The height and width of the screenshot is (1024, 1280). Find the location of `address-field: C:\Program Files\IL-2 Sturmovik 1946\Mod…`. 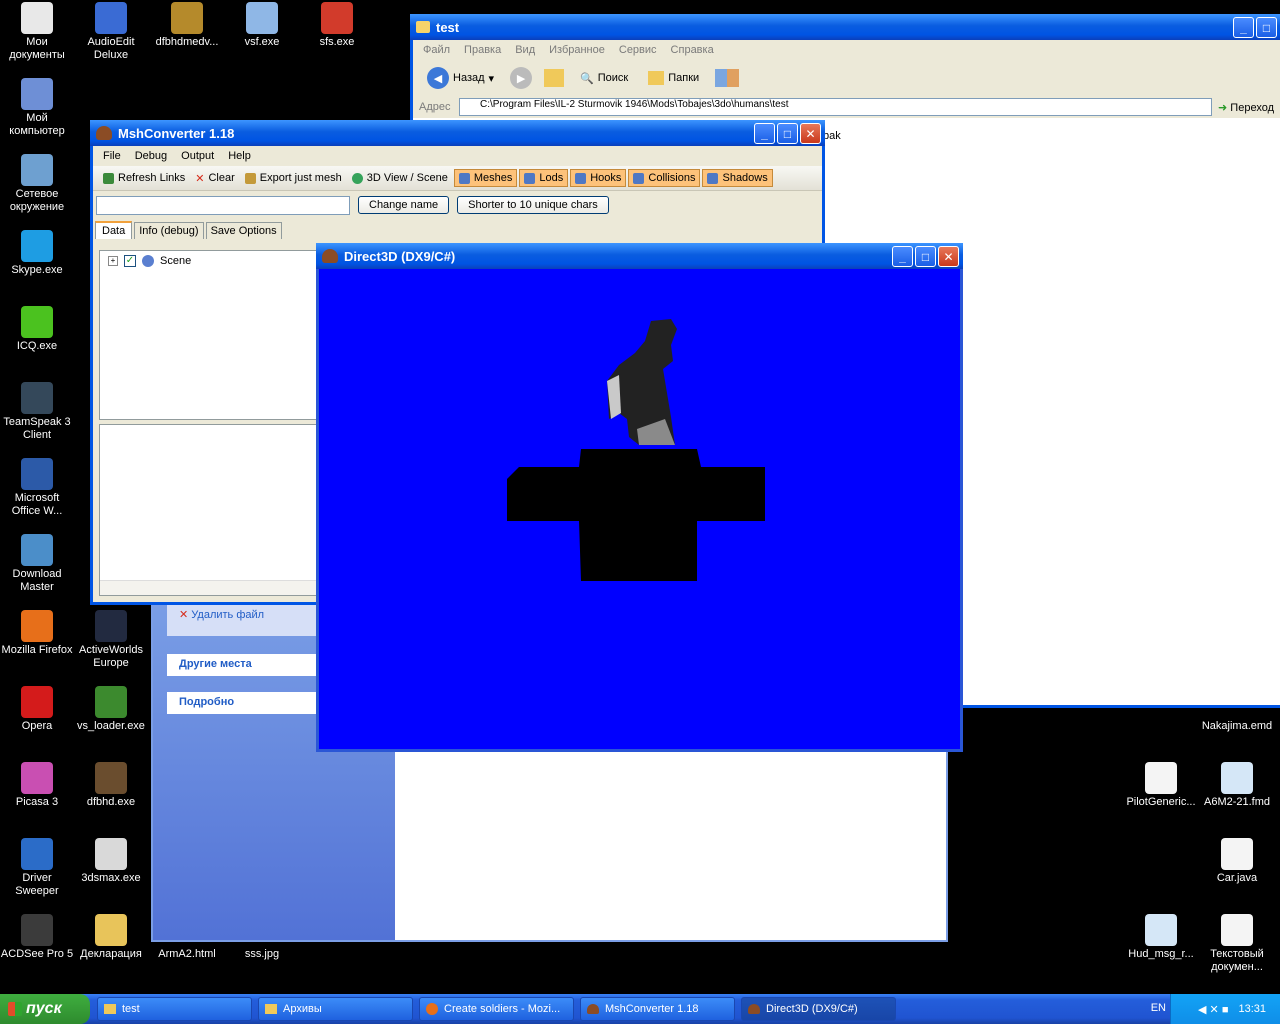

address-field: C:\Program Files\IL-2 Sturmovik 1946\Mod… is located at coordinates (836, 107).